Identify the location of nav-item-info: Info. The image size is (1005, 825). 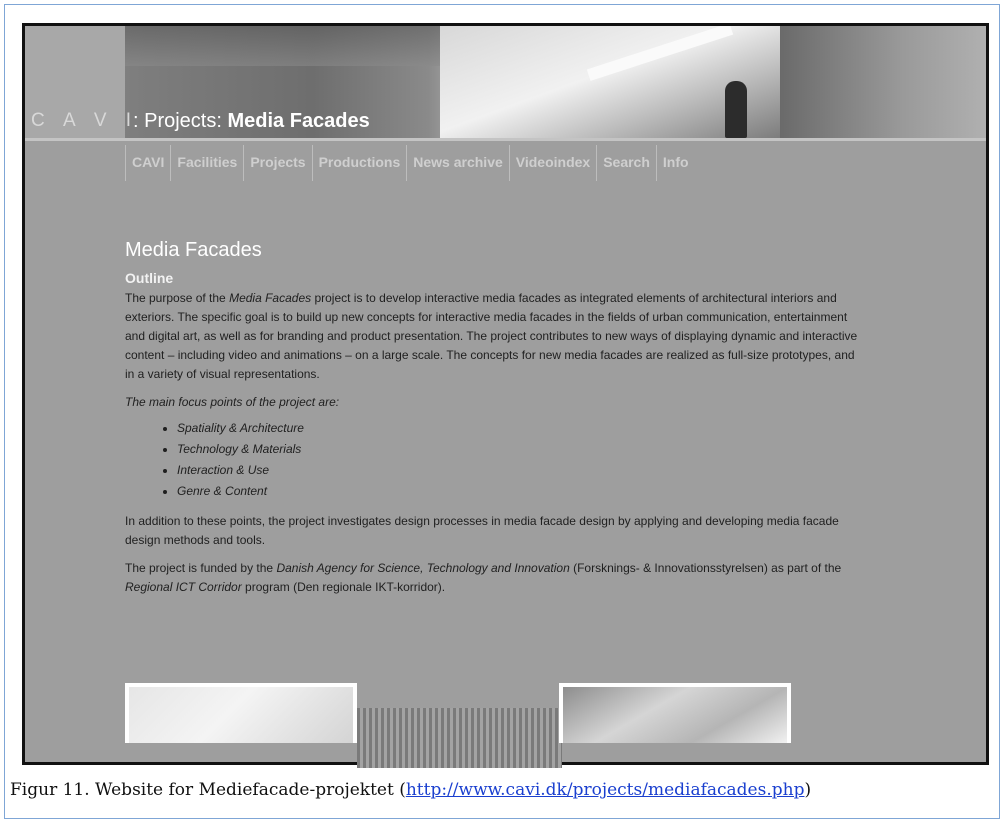
(675, 163).